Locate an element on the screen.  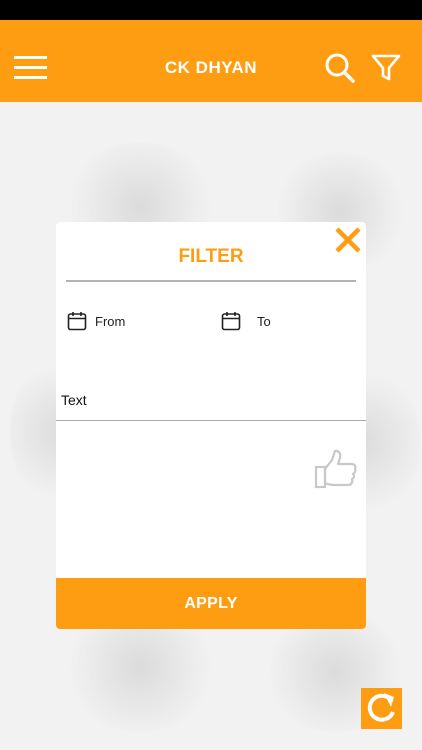
from-label: From is located at coordinates (110, 321).